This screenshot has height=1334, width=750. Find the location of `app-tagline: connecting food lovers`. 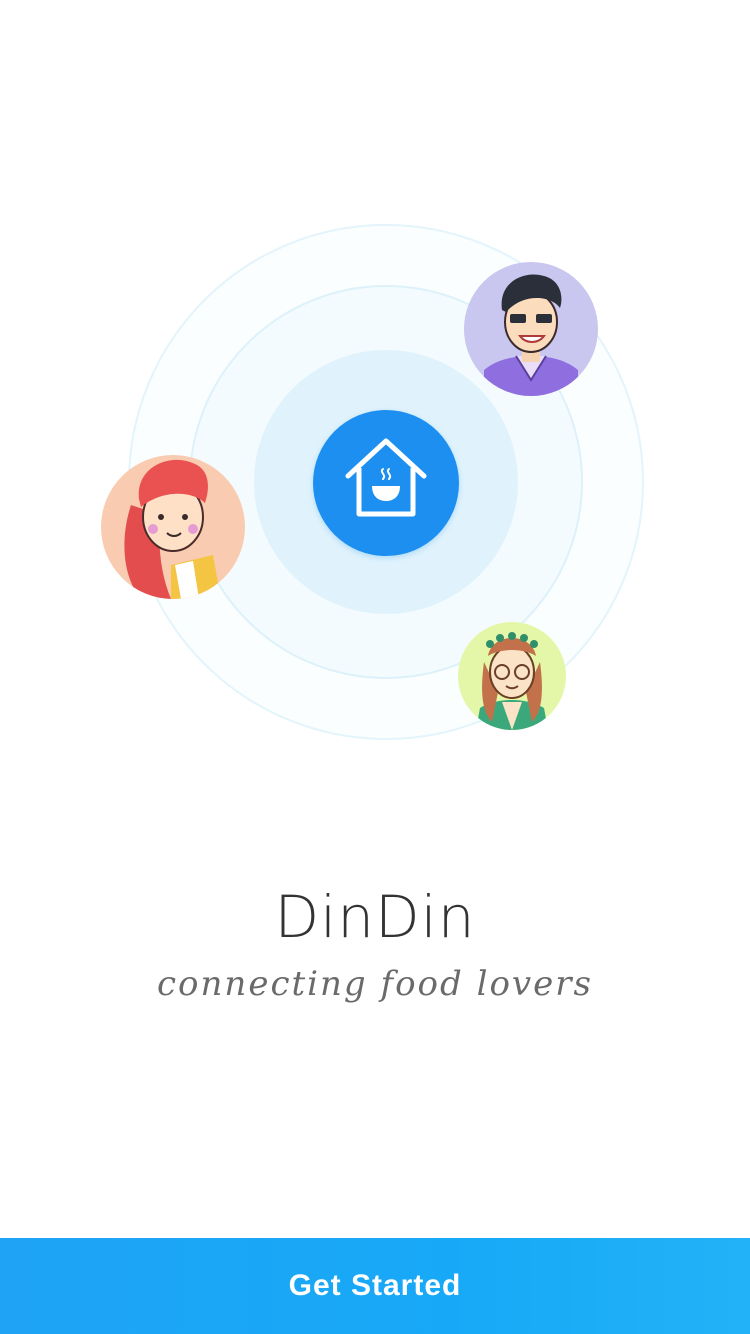

app-tagline: connecting food lovers is located at coordinates (375, 984).